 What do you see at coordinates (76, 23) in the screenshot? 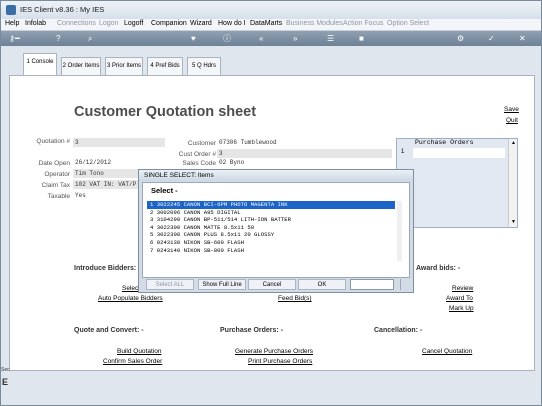
I see `menu-connections: Connections` at bounding box center [76, 23].